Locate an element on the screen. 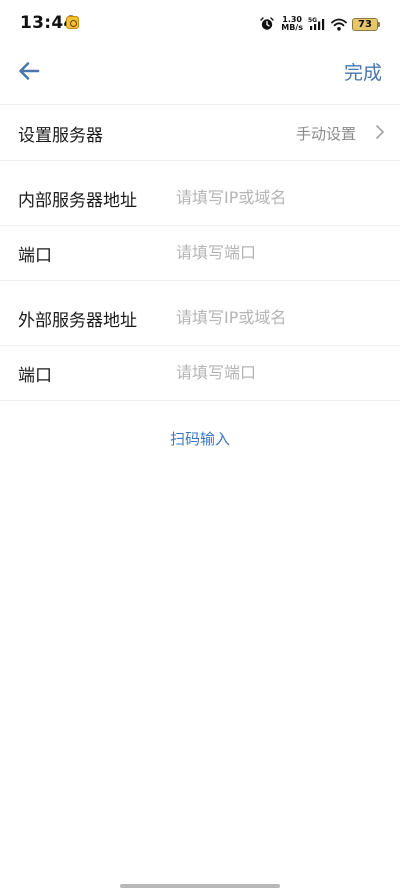  network-speed: 1.30 MB/s is located at coordinates (292, 24).